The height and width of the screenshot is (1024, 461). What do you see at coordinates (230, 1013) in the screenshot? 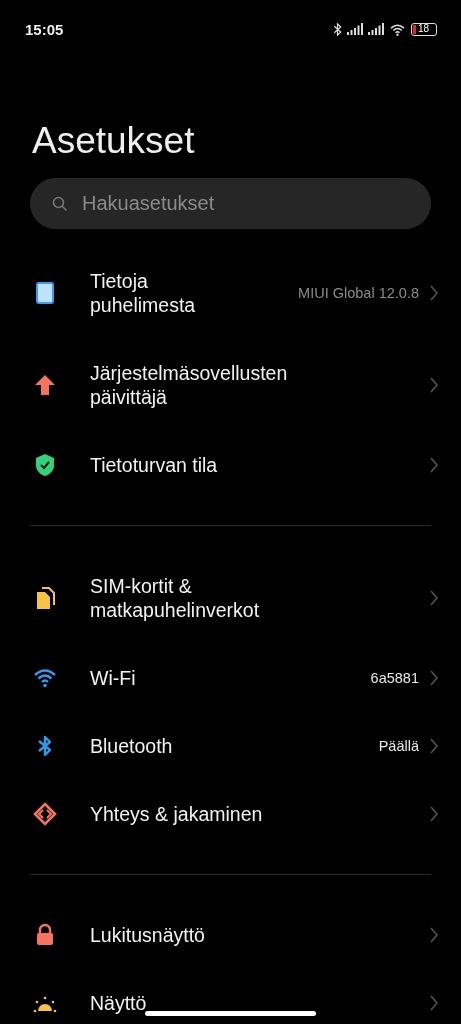
I see `home-indicator` at bounding box center [230, 1013].